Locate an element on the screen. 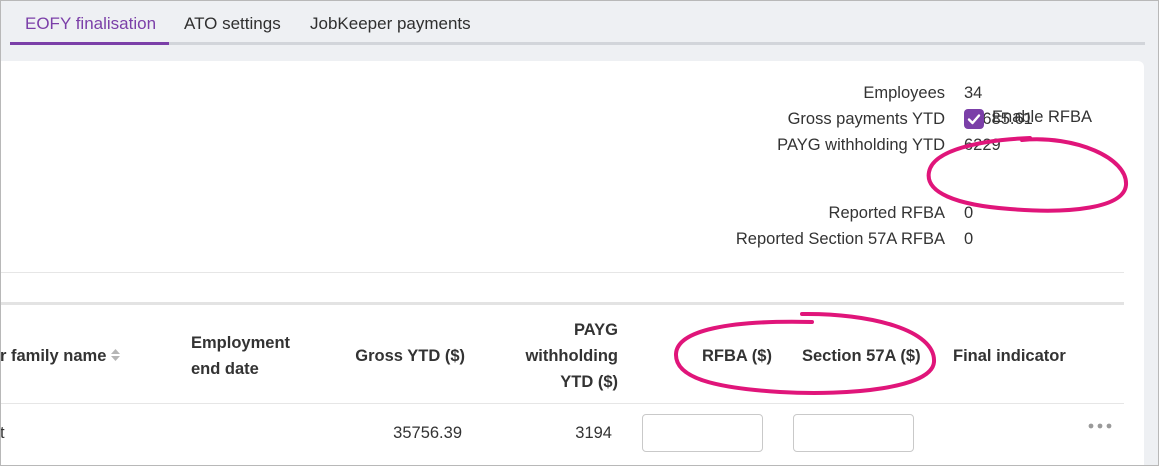 Image resolution: width=1159 pixels, height=466 pixels. rfba-input is located at coordinates (702, 433).